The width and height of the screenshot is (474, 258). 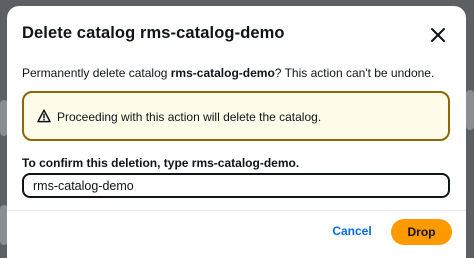 I want to click on drop-button: Drop, so click(x=421, y=232).